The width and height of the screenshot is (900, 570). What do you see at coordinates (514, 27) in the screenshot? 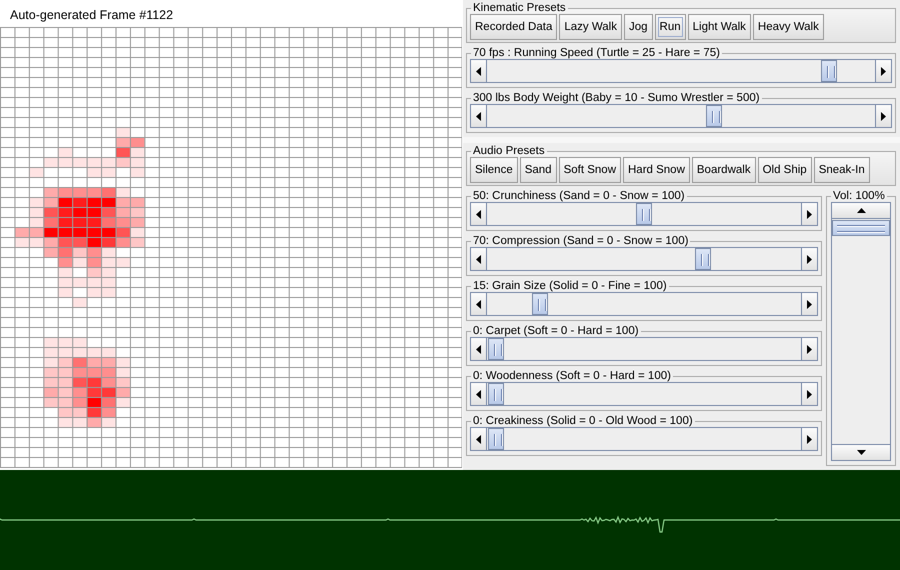
I see `preset-button: Recorded Data` at bounding box center [514, 27].